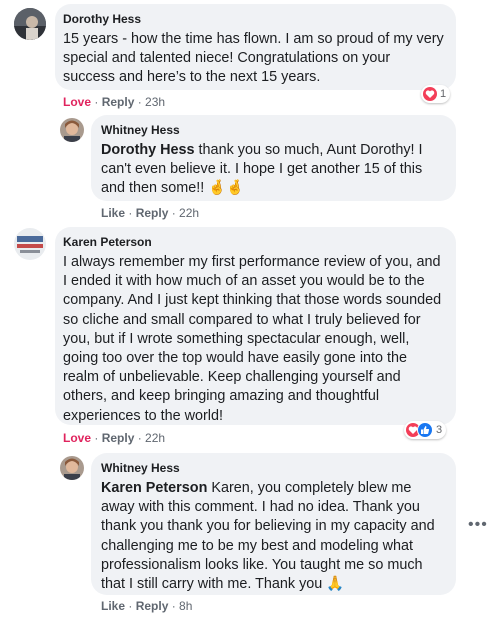 The image size is (494, 618). What do you see at coordinates (478, 525) in the screenshot?
I see `more-options-icon: •••` at bounding box center [478, 525].